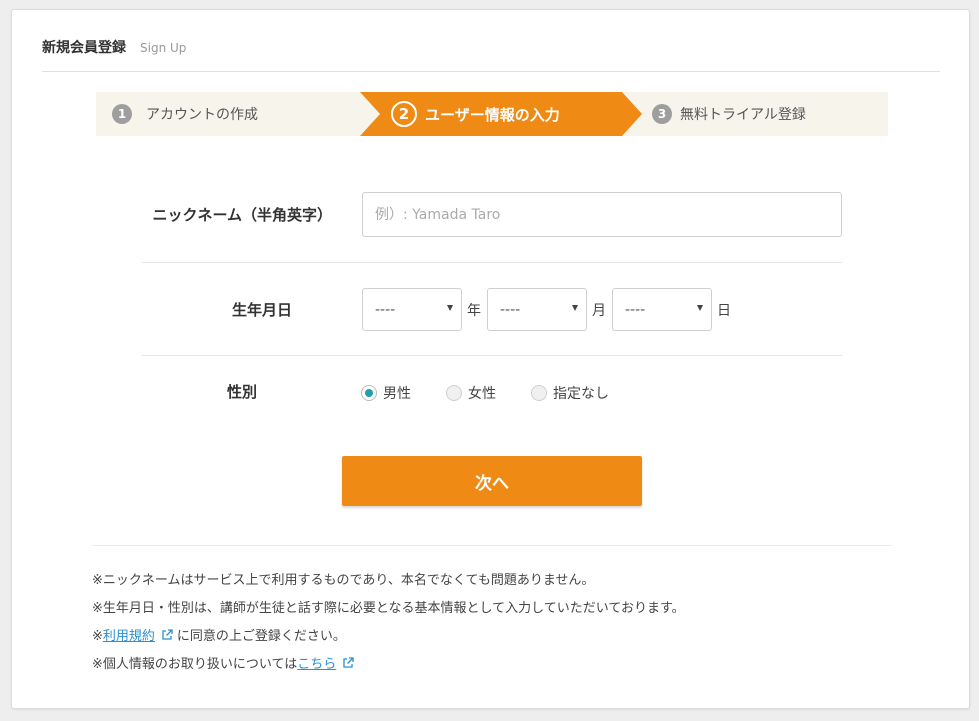 The width and height of the screenshot is (979, 721). Describe the element at coordinates (537, 309) in the screenshot. I see `birth-month-select: ----` at that location.